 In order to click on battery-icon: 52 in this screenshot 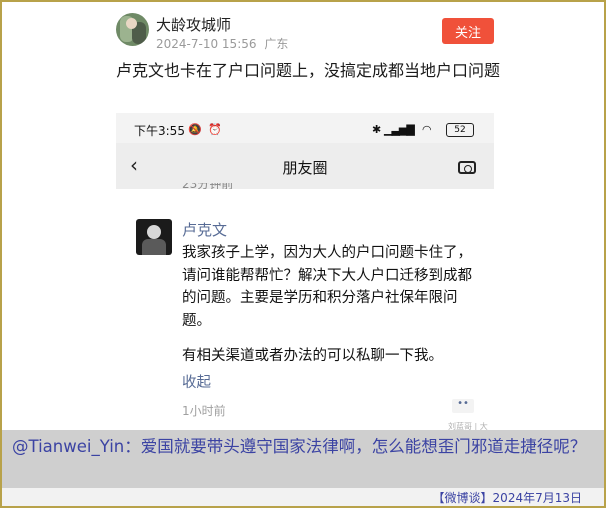, I will do `click(460, 130)`.